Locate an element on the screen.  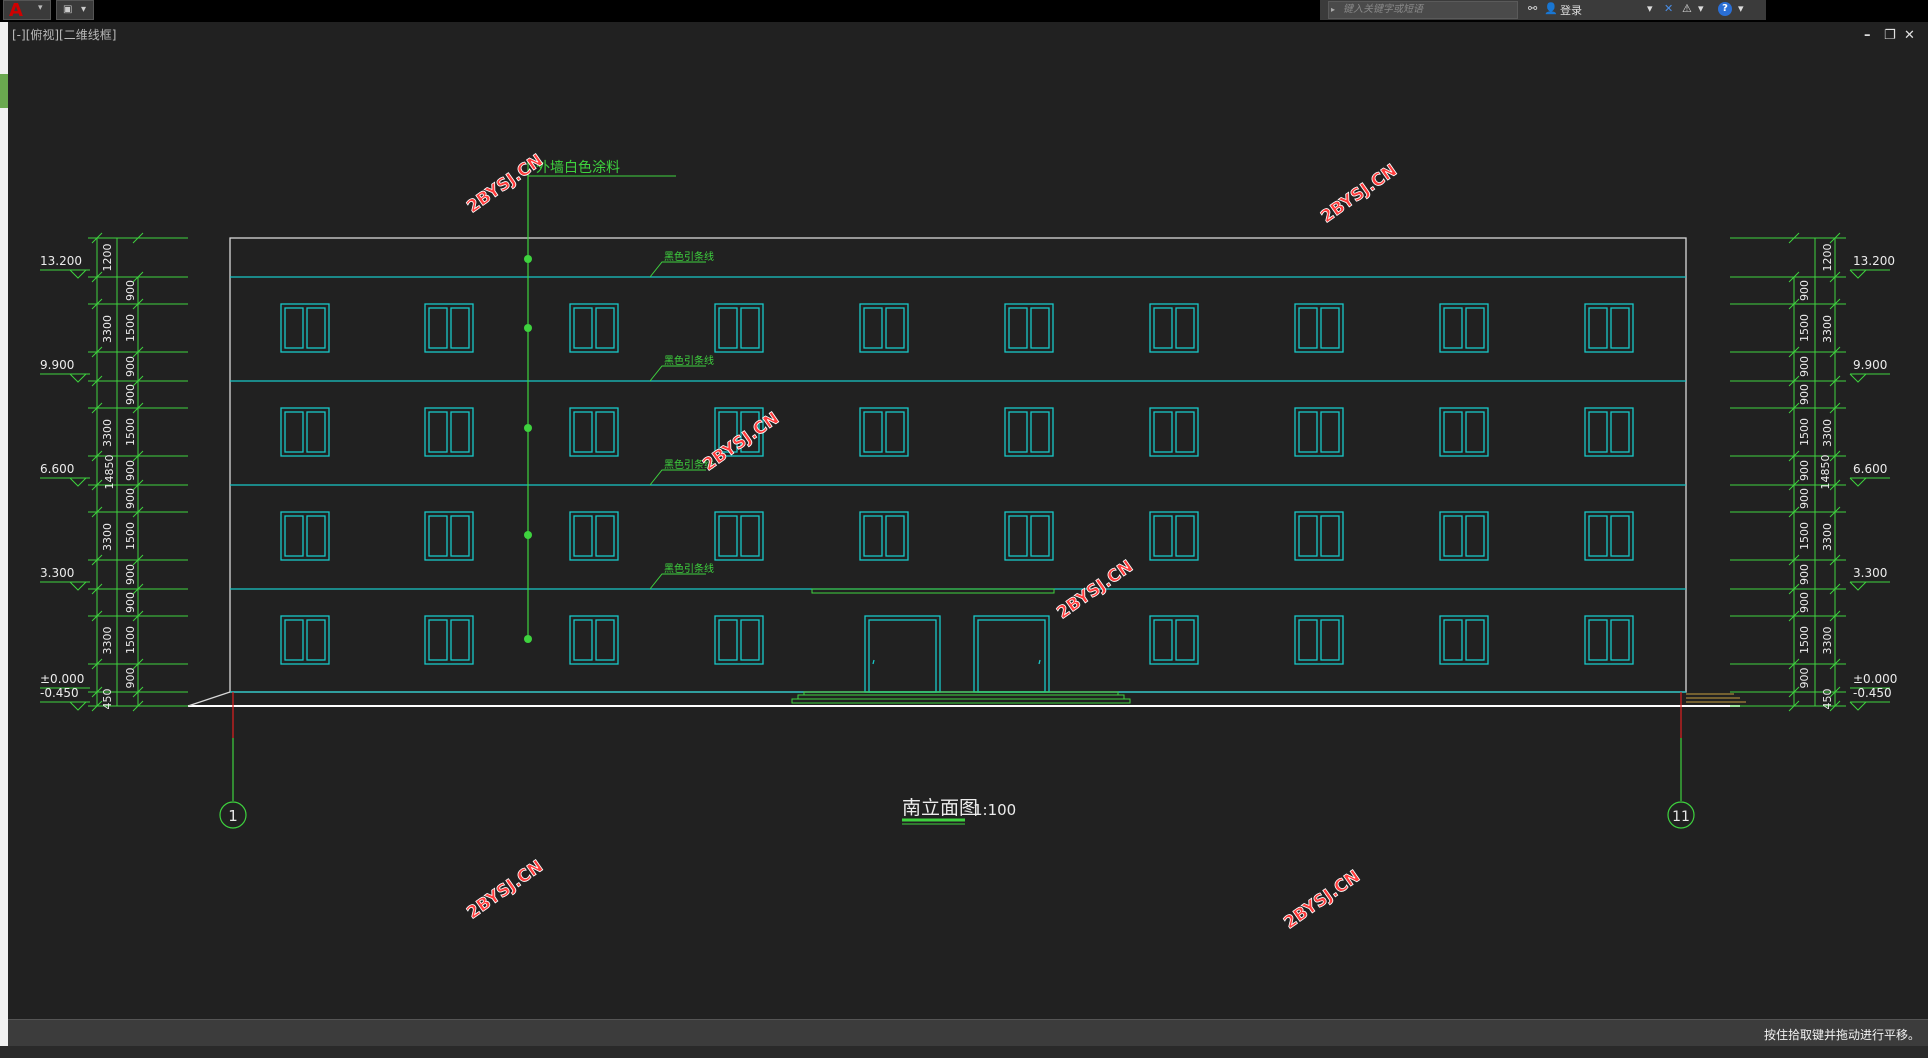
entrance-doors is located at coordinates (957, 654).